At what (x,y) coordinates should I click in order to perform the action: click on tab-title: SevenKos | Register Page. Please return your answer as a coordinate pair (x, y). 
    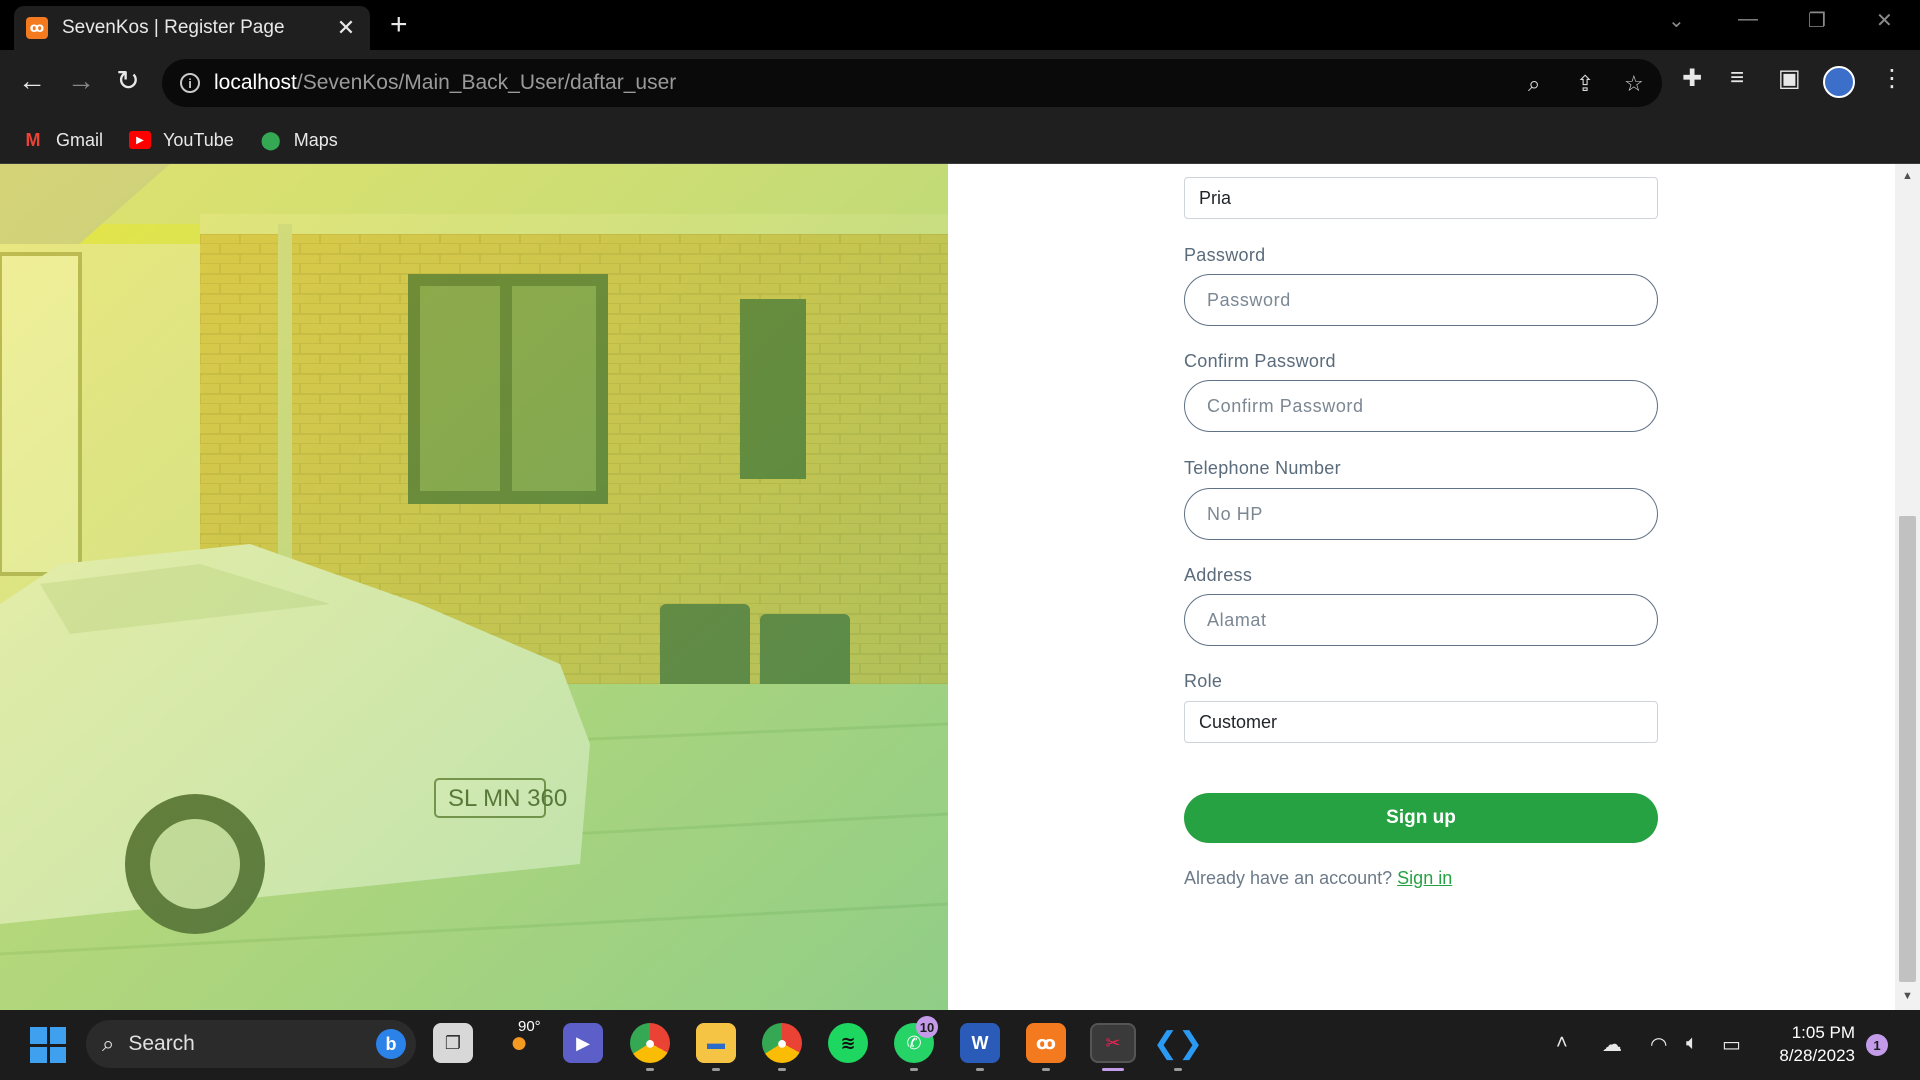
    Looking at the image, I should click on (173, 27).